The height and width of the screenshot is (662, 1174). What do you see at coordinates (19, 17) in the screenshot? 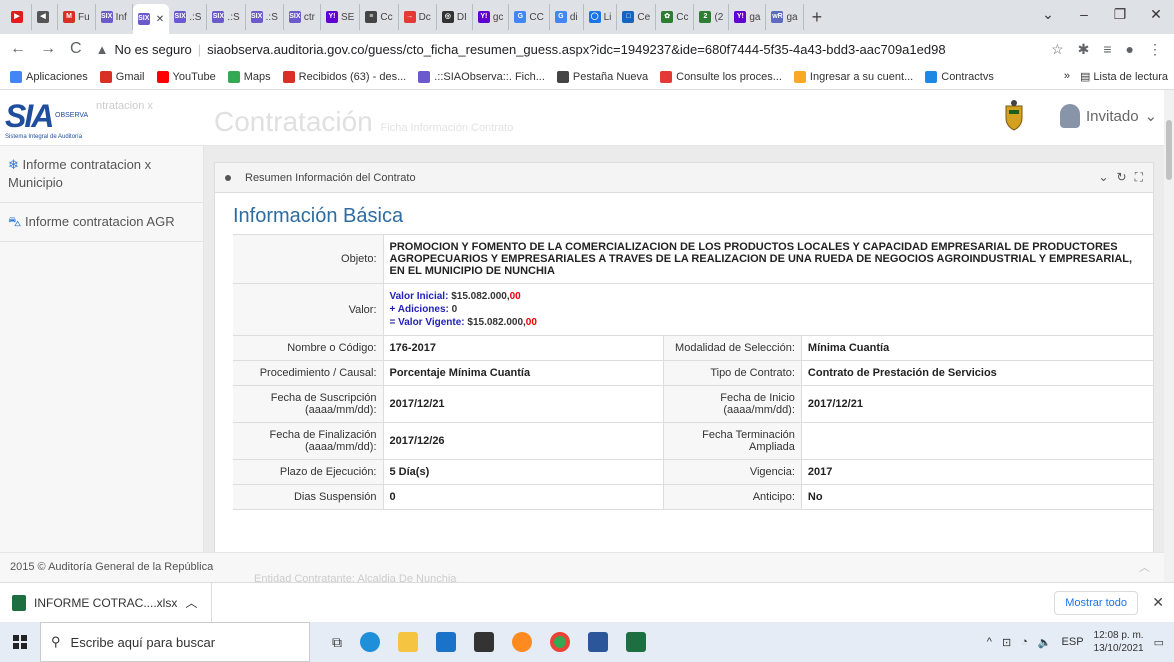
I see `browser-tab: ▶` at bounding box center [19, 17].